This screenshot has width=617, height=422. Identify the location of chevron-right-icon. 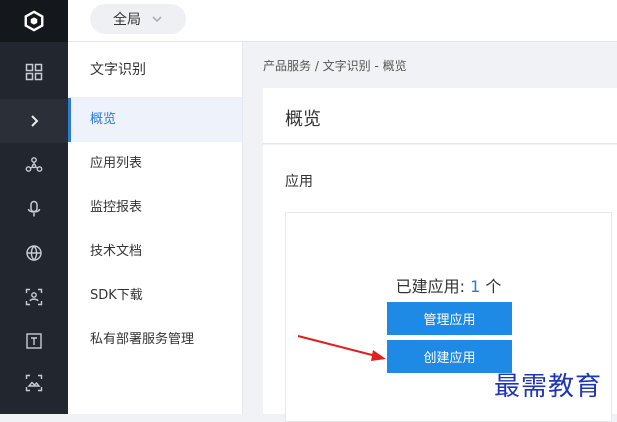
(35, 121).